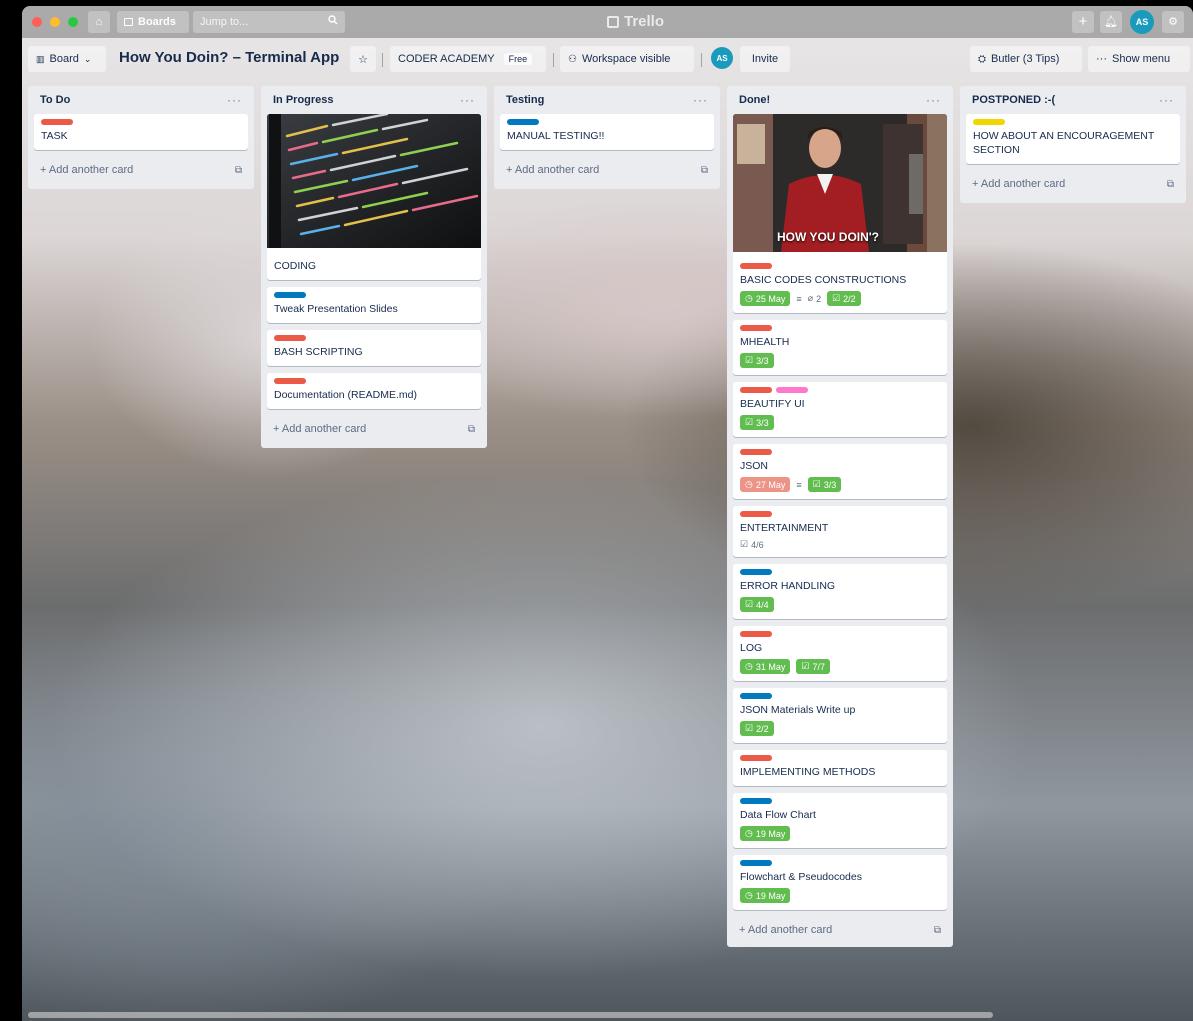 Image resolution: width=1193 pixels, height=1021 pixels. What do you see at coordinates (607, 100) in the screenshot?
I see `list-header: Testing ···` at bounding box center [607, 100].